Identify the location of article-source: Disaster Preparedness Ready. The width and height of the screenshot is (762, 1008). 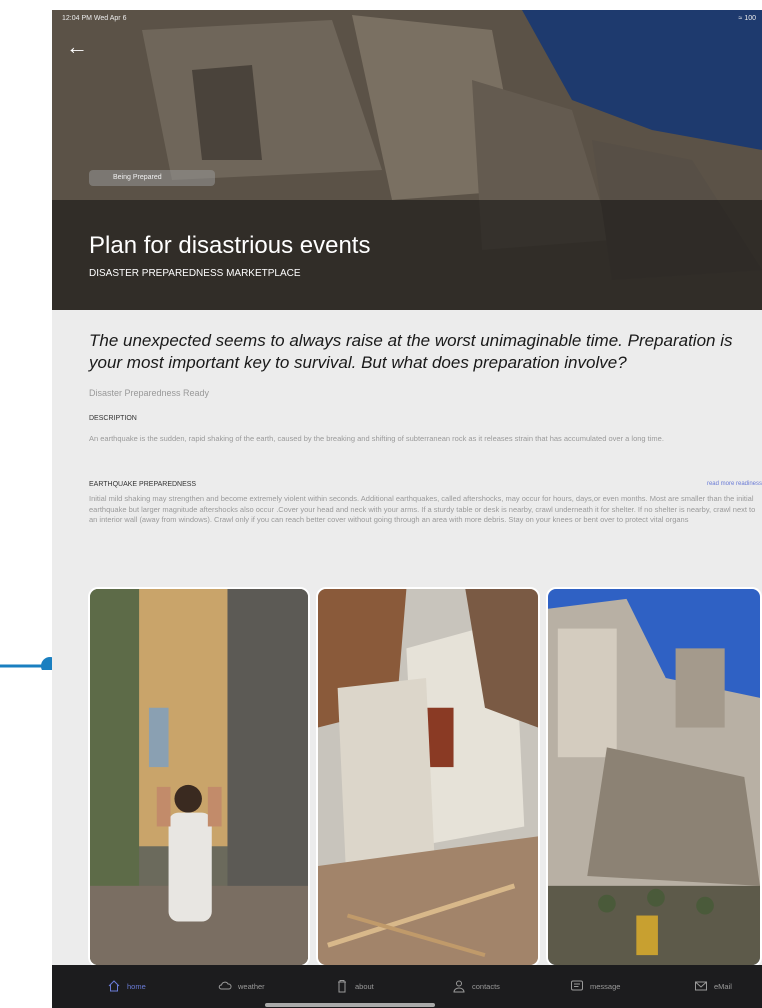
(149, 393).